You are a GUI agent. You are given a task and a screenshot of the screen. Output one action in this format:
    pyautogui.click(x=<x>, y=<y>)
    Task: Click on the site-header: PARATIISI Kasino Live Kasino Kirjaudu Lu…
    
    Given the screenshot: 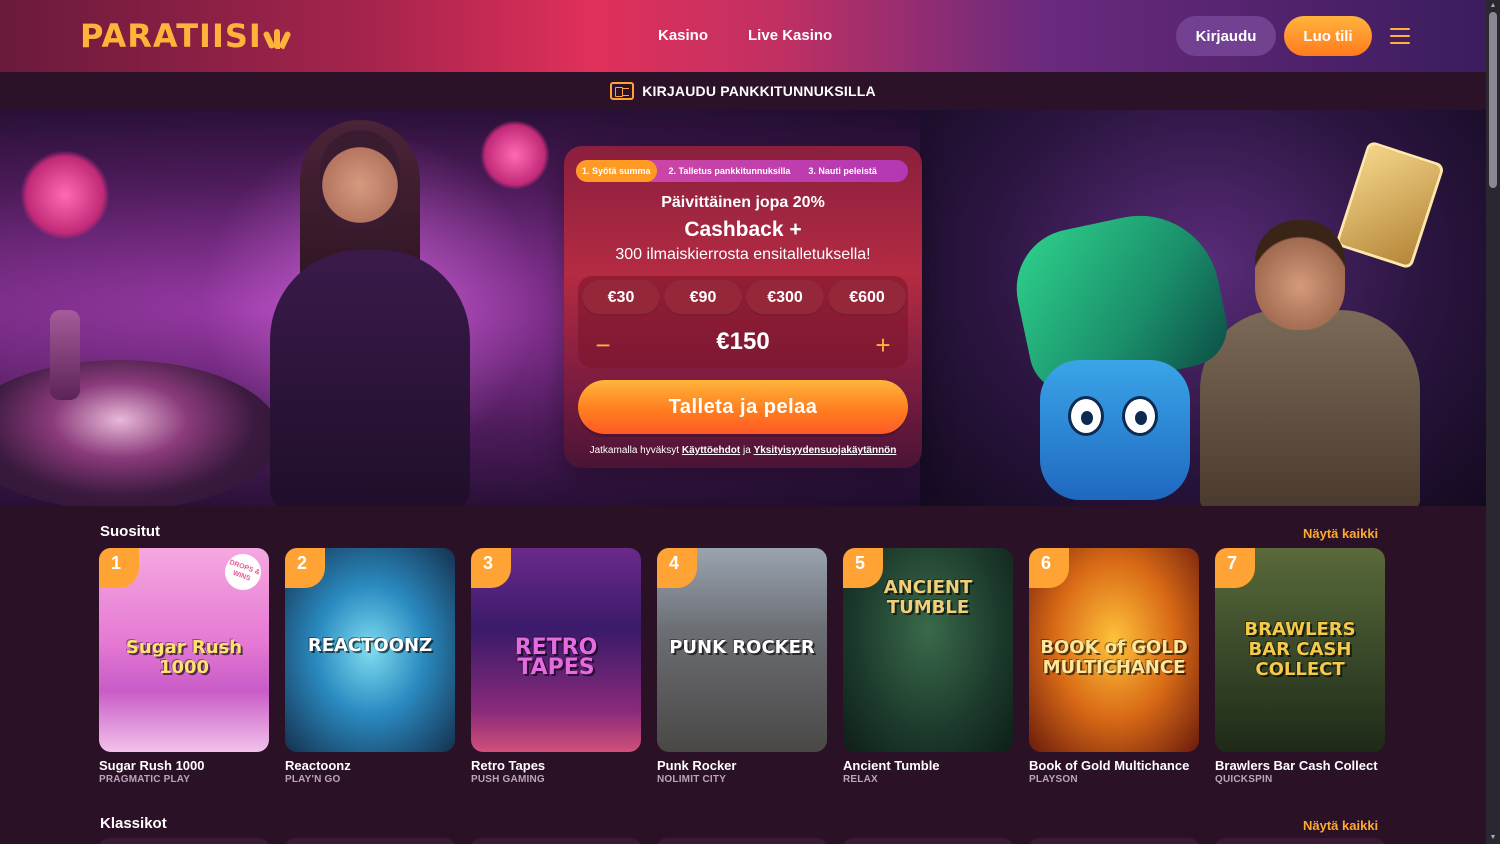 What is the action you would take?
    pyautogui.click(x=743, y=36)
    